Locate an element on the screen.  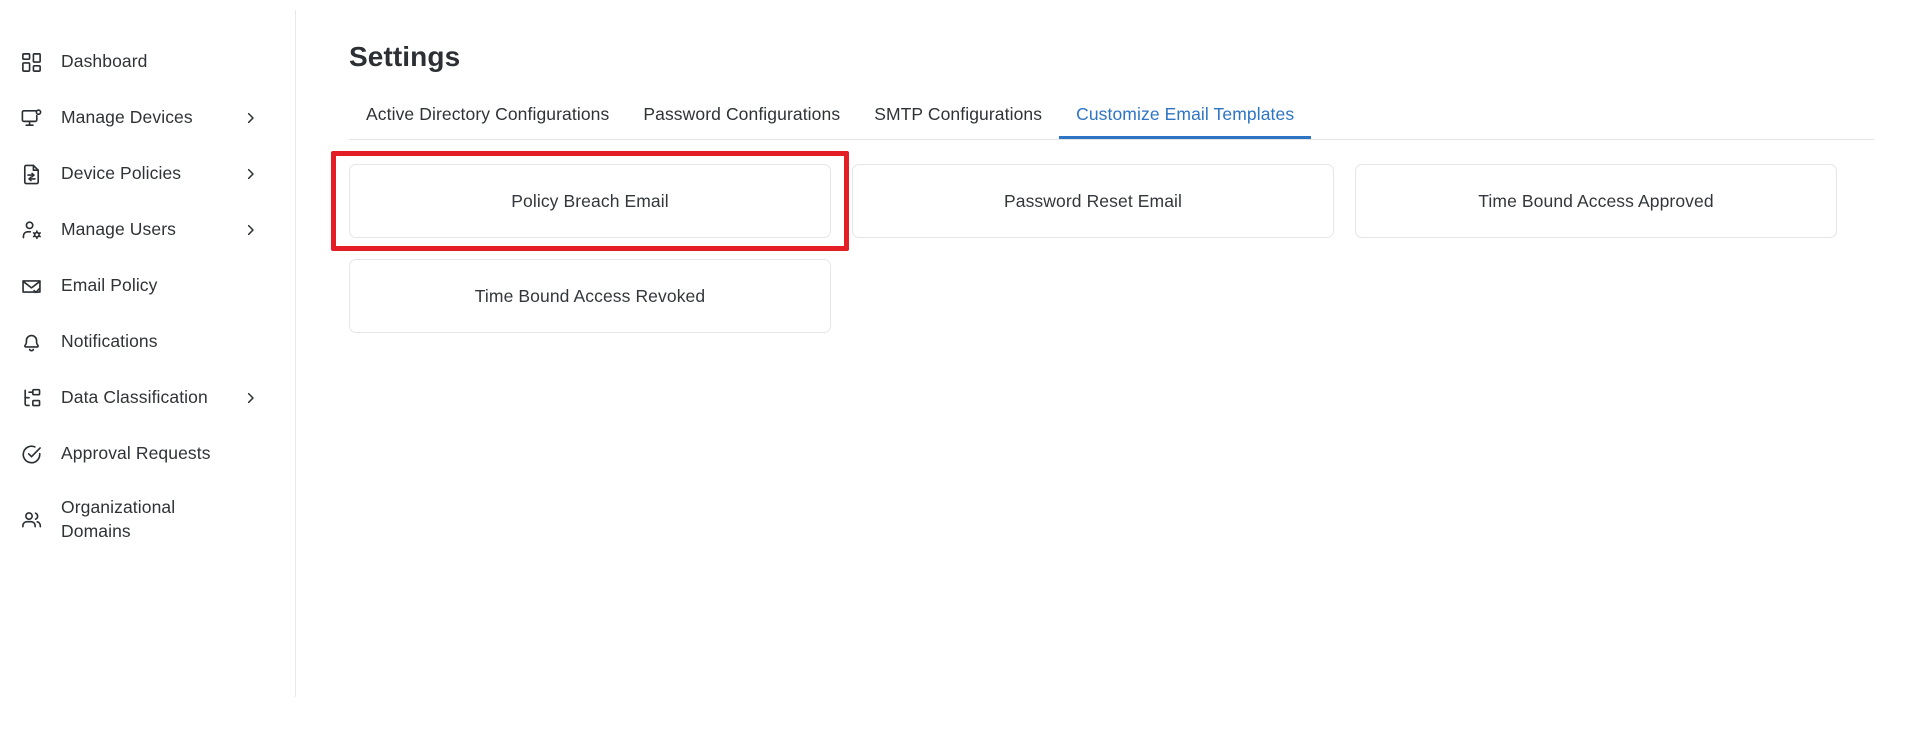
card-label: Policy Breach Email is located at coordinates (590, 200).